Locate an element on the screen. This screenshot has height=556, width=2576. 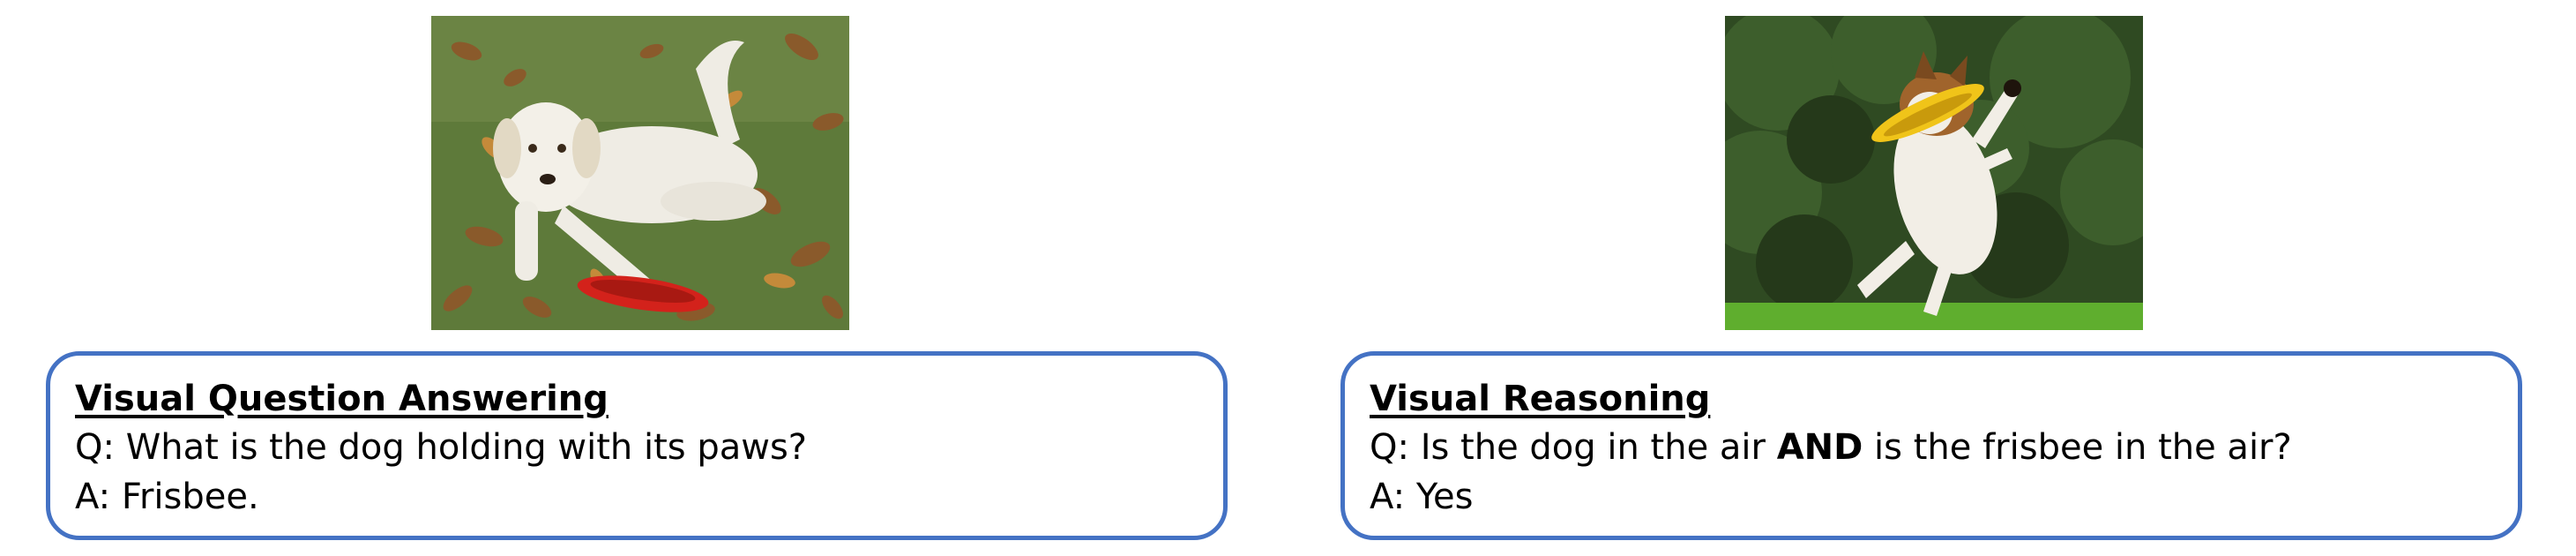
question-text-after: is the frisbee in the air? is located at coordinates (2077, 447).